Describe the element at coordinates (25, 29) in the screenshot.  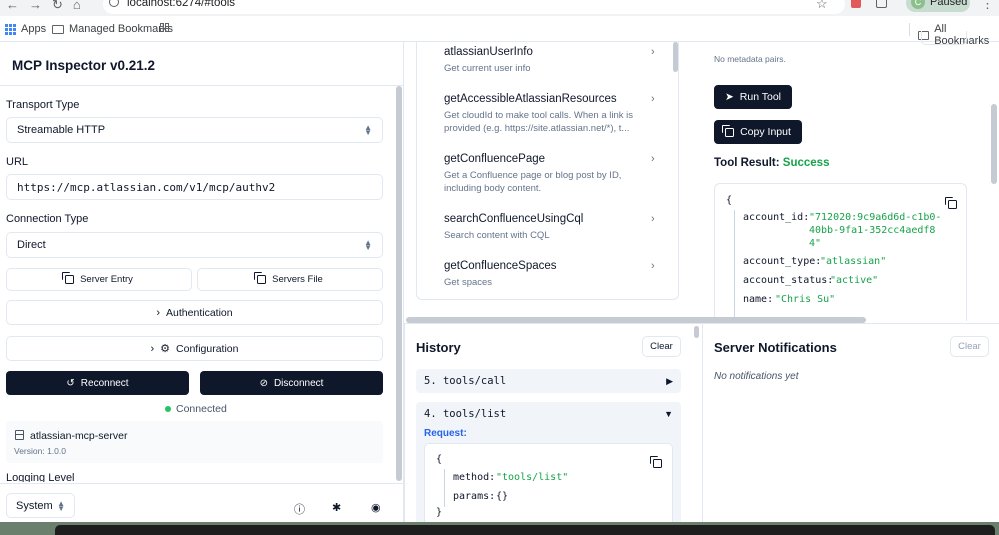
I see `bookmark-apps: Apps` at that location.